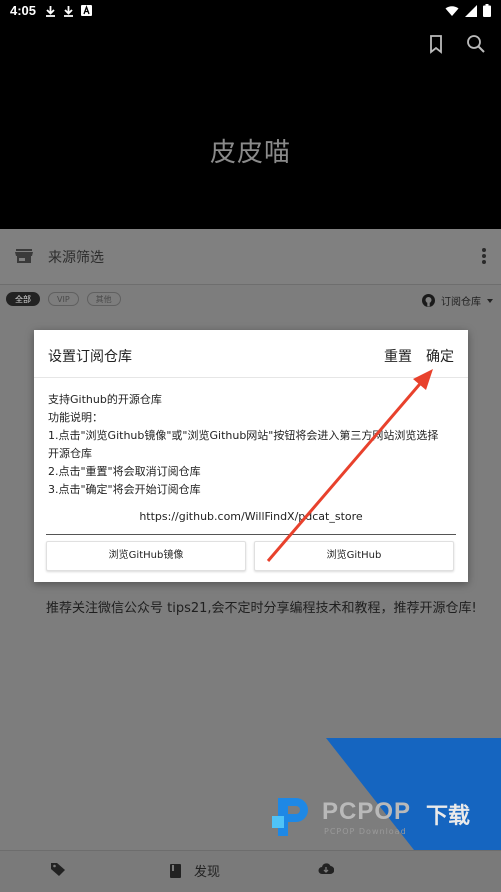 The image size is (501, 892). I want to click on search-icon, so click(476, 44).